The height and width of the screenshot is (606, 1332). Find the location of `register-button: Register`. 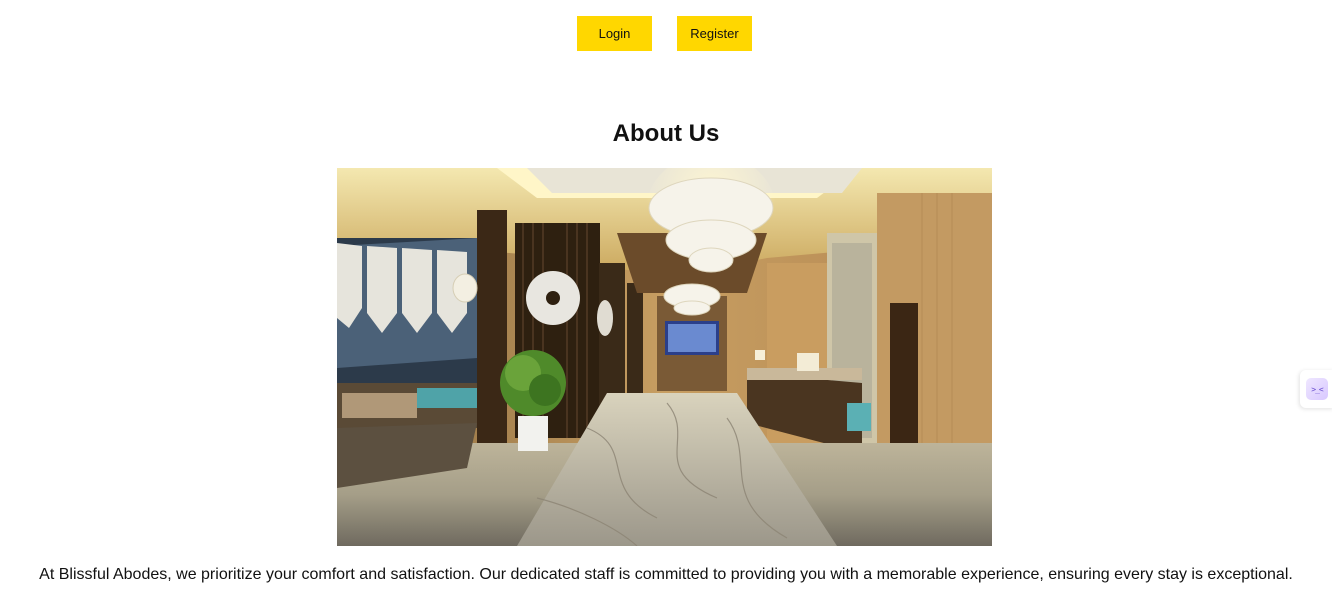

register-button: Register is located at coordinates (714, 33).